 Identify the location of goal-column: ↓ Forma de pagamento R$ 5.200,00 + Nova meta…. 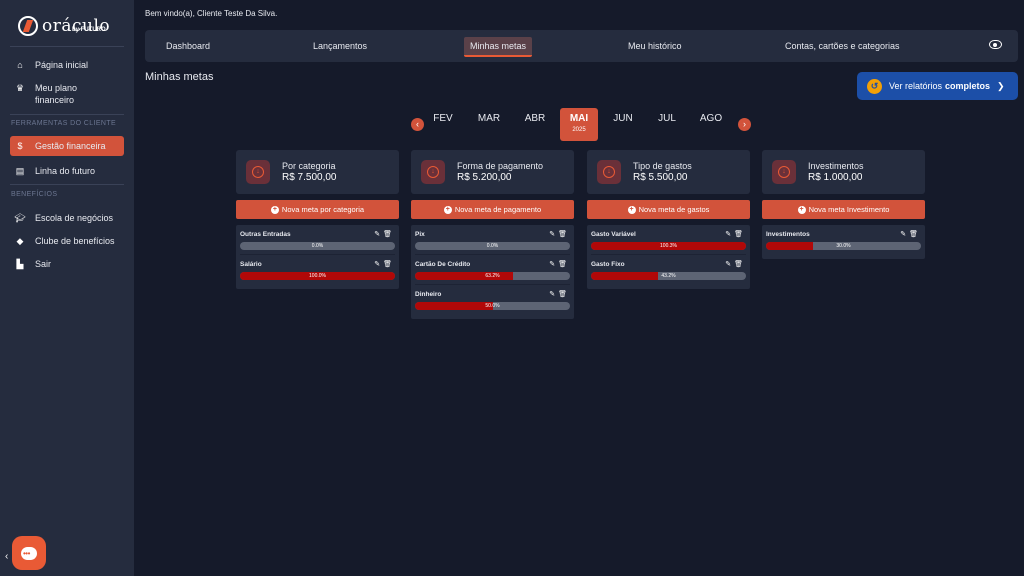
(492, 234).